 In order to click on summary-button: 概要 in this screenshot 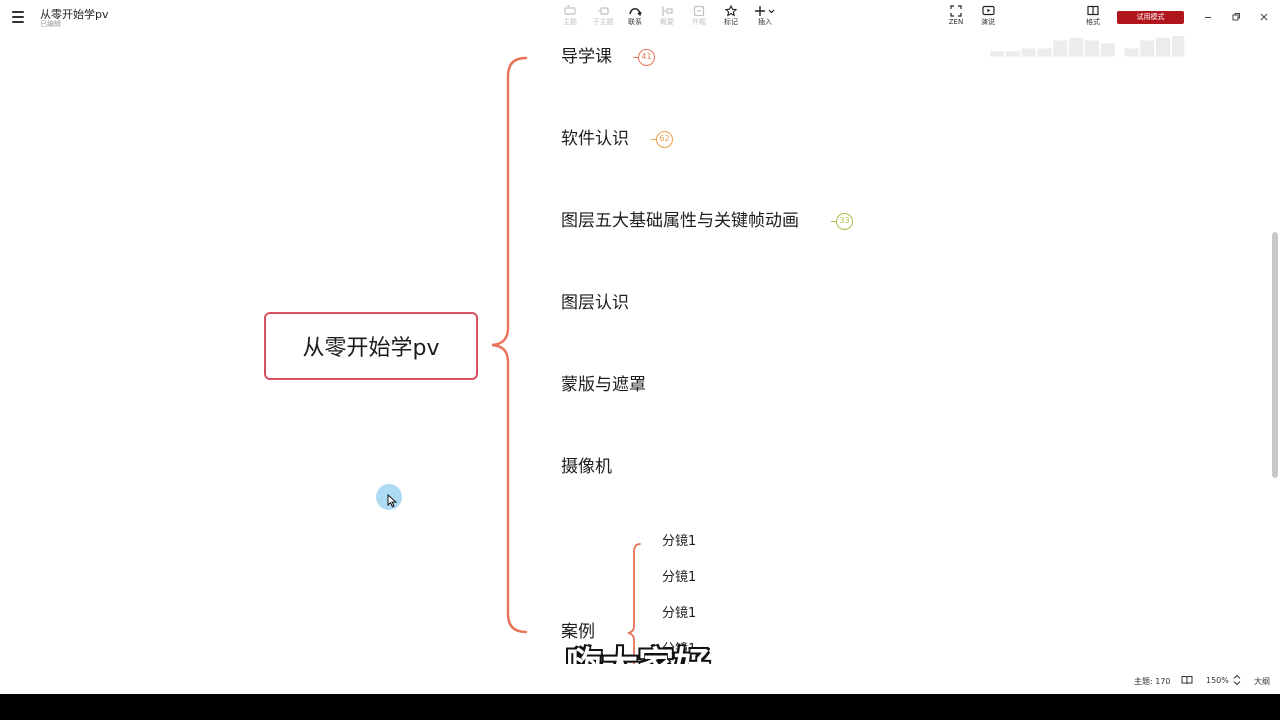, I will do `click(667, 18)`.